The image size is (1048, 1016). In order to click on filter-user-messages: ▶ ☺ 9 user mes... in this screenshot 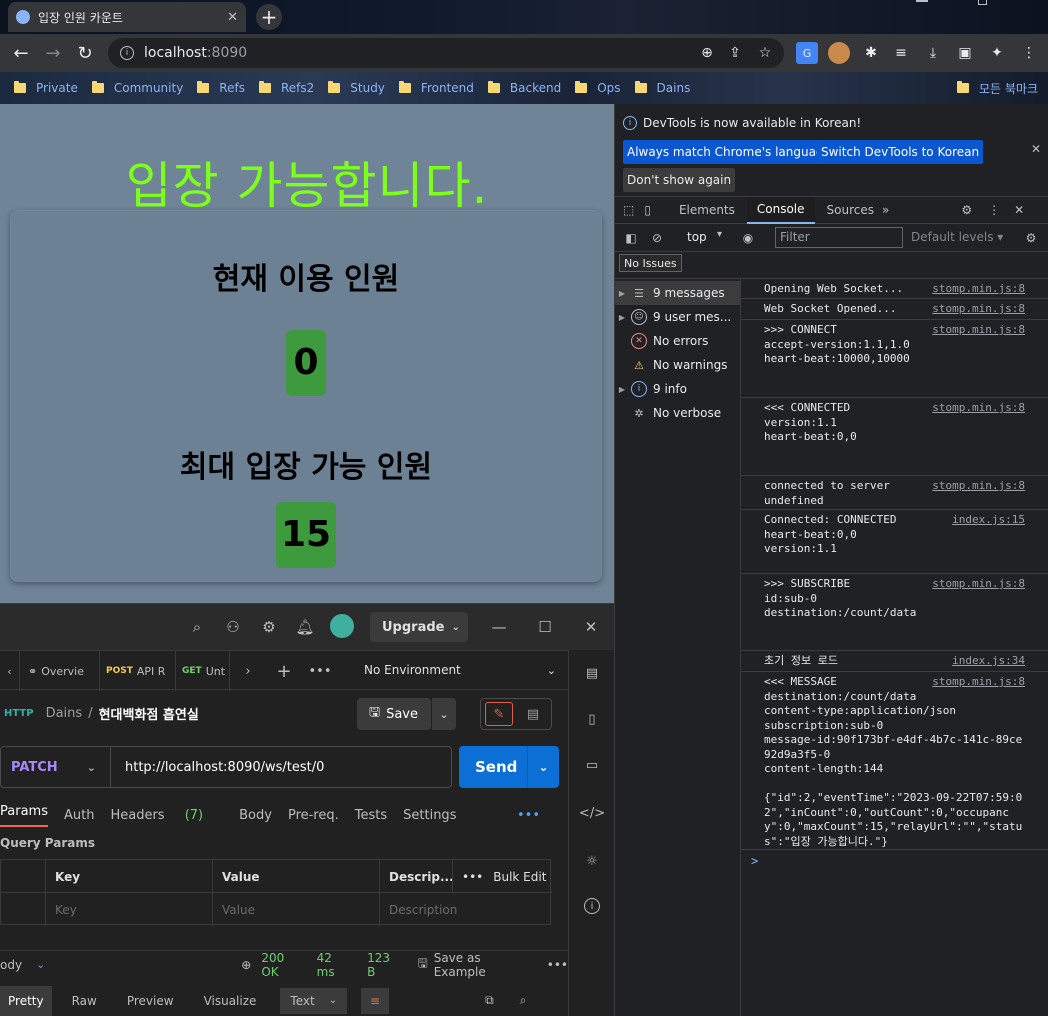, I will do `click(677, 317)`.